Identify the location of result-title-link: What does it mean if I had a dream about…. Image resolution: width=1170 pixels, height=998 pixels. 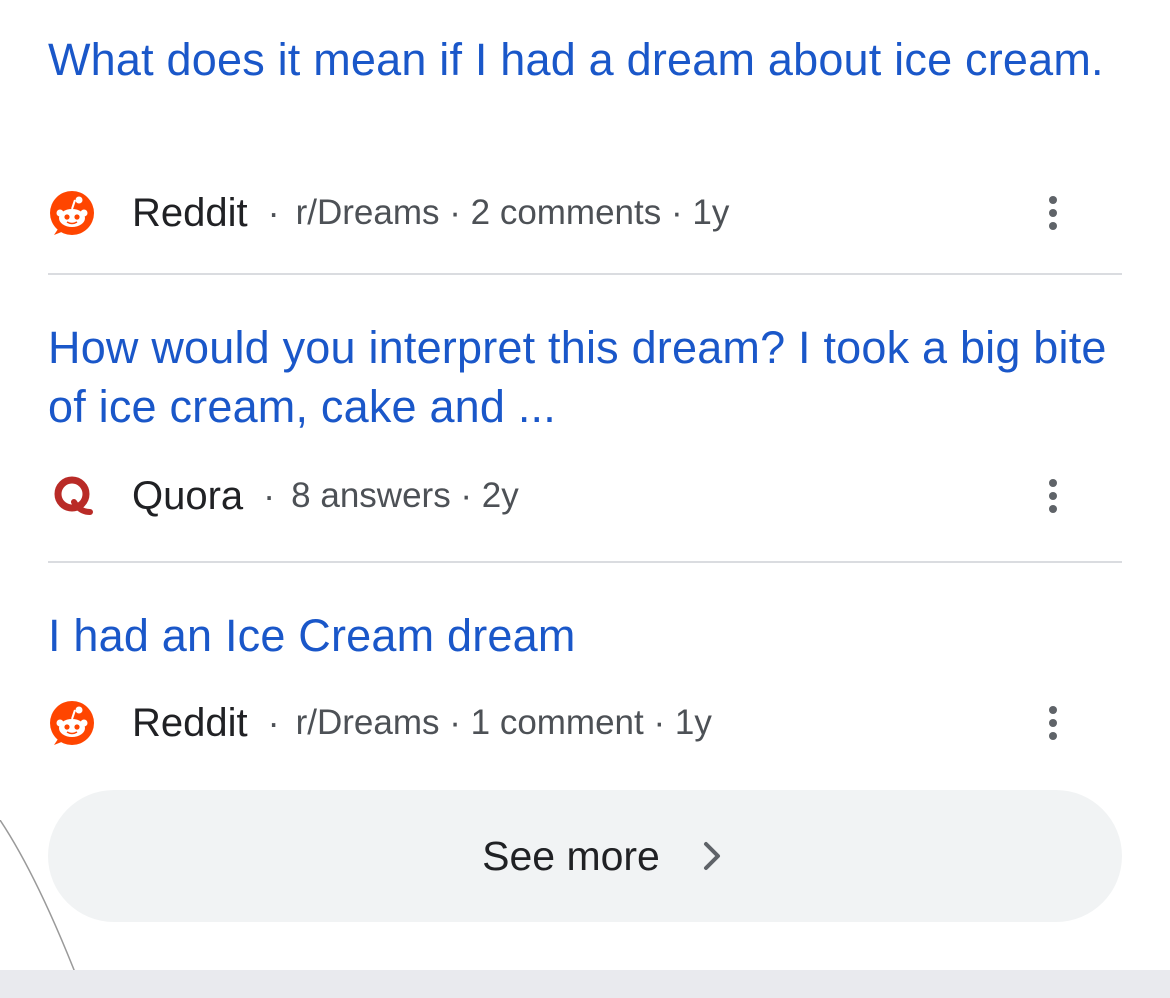
(585, 59).